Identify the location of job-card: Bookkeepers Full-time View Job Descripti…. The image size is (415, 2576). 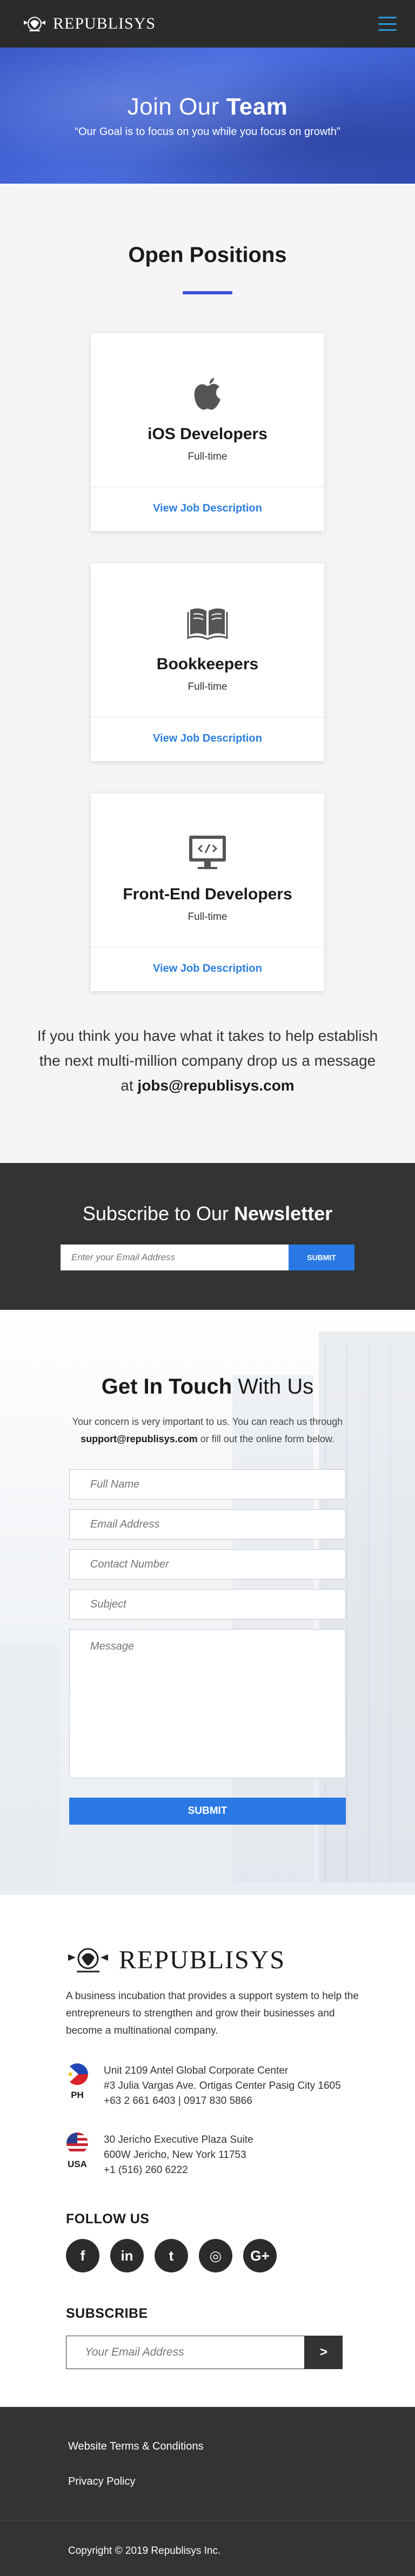
(207, 662).